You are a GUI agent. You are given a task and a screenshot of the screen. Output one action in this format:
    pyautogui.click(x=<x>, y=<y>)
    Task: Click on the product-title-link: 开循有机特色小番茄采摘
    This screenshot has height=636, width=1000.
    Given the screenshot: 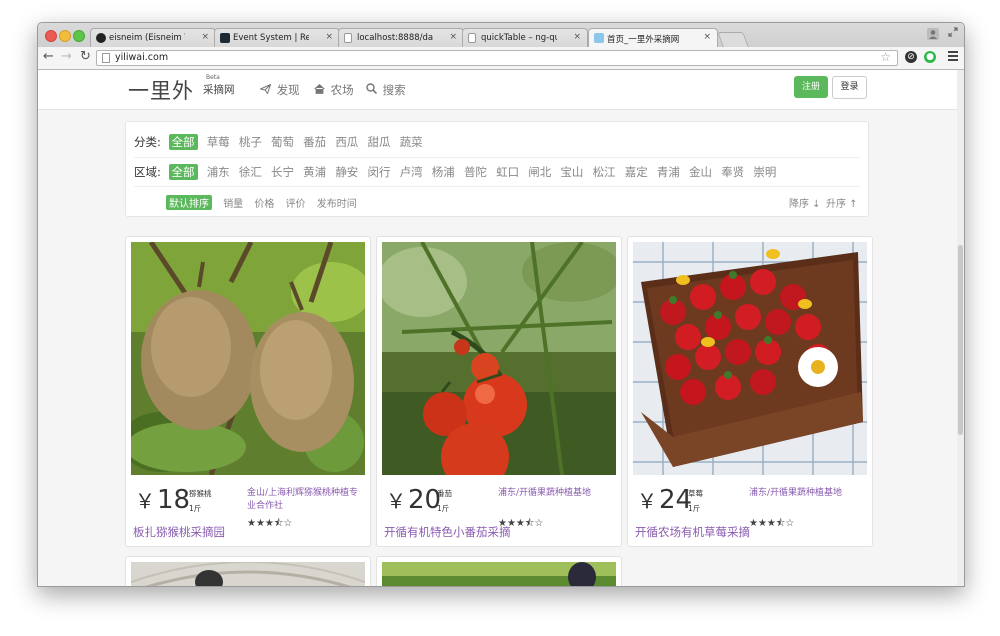 What is the action you would take?
    pyautogui.click(x=447, y=532)
    